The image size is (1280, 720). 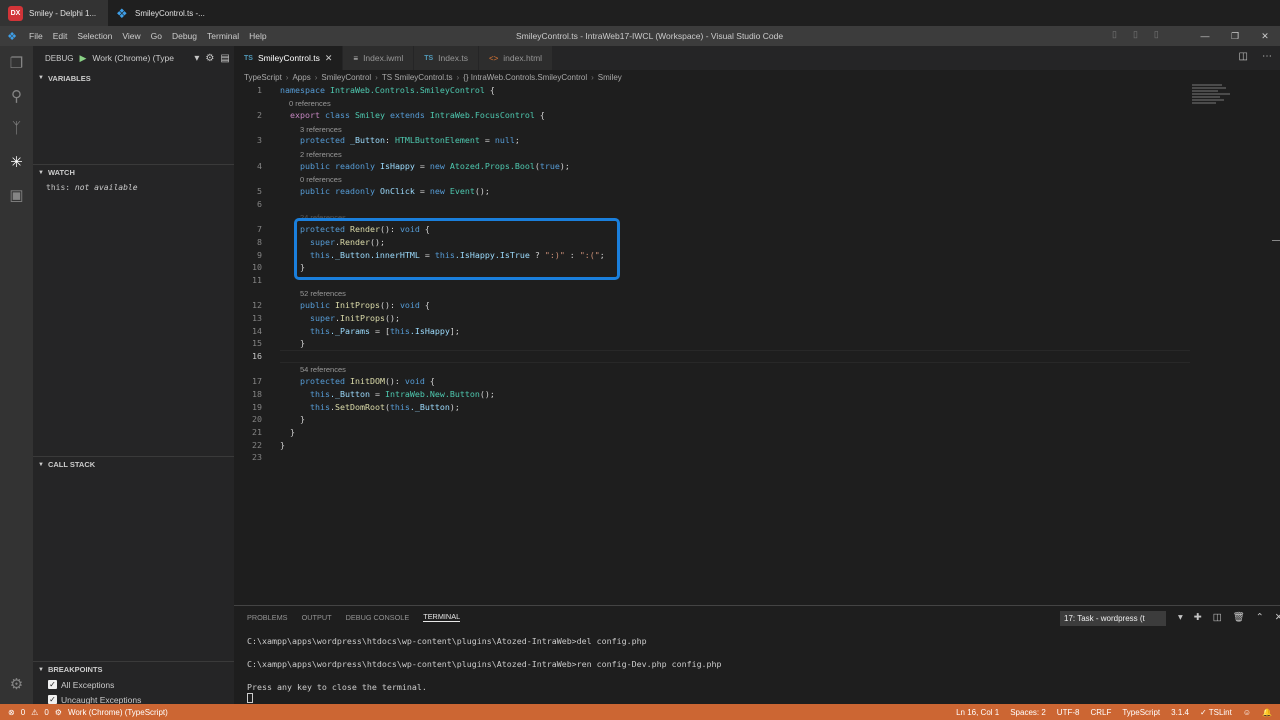 I want to click on menu-view: View, so click(x=131, y=36).